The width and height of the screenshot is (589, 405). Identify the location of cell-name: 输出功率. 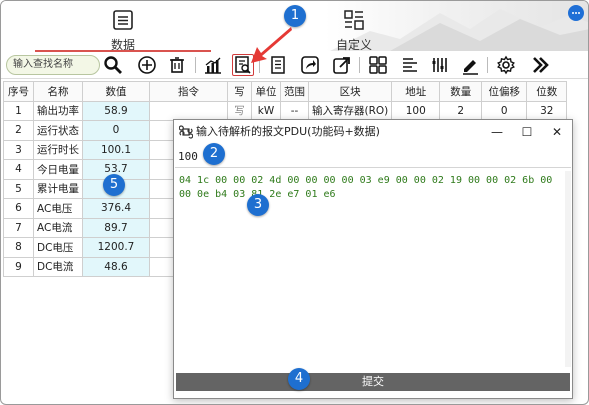
(58, 110).